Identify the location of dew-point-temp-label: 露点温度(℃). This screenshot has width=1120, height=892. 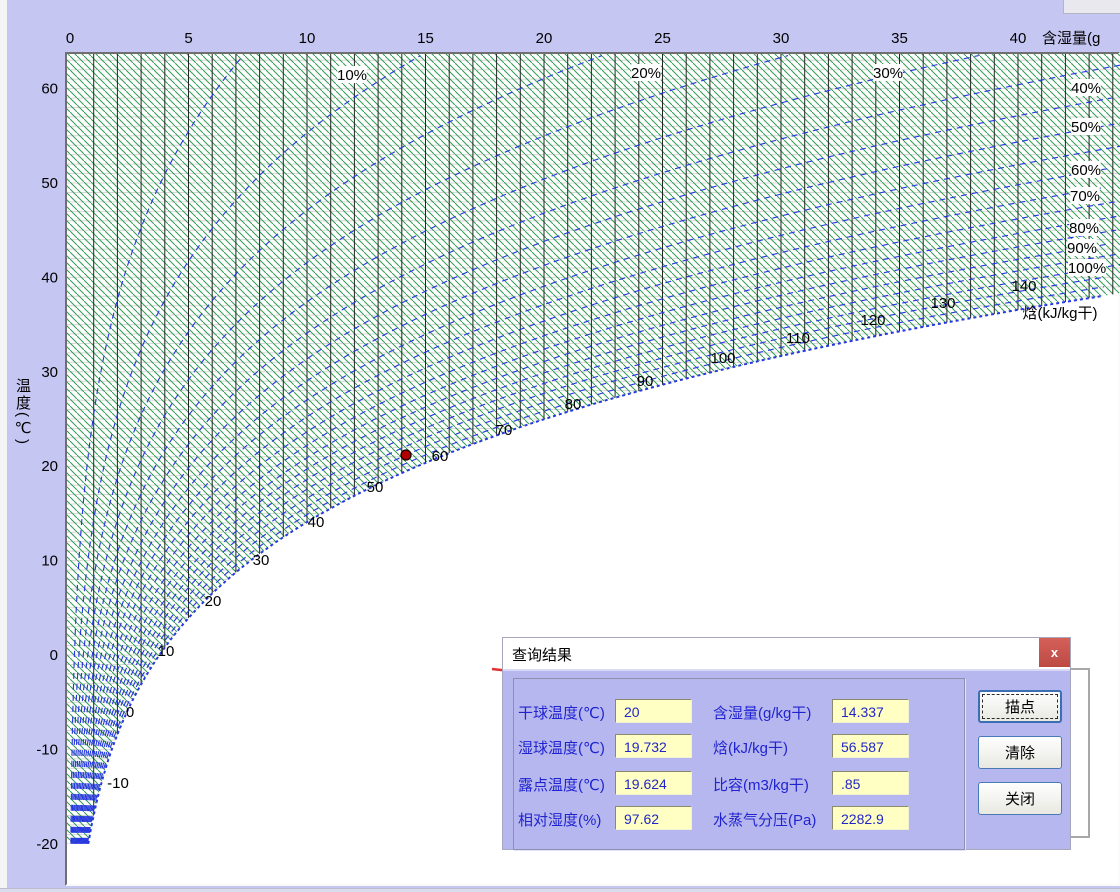
(561, 785).